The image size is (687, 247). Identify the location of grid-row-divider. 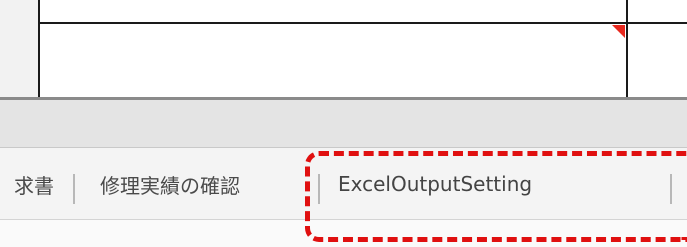
(363, 23).